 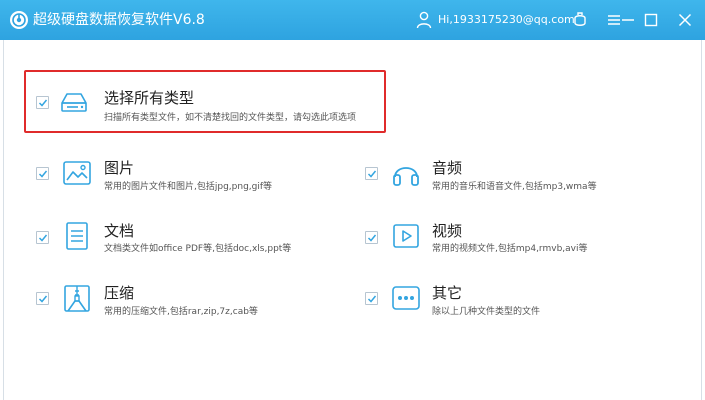 I want to click on video-title: 视频, so click(x=447, y=231).